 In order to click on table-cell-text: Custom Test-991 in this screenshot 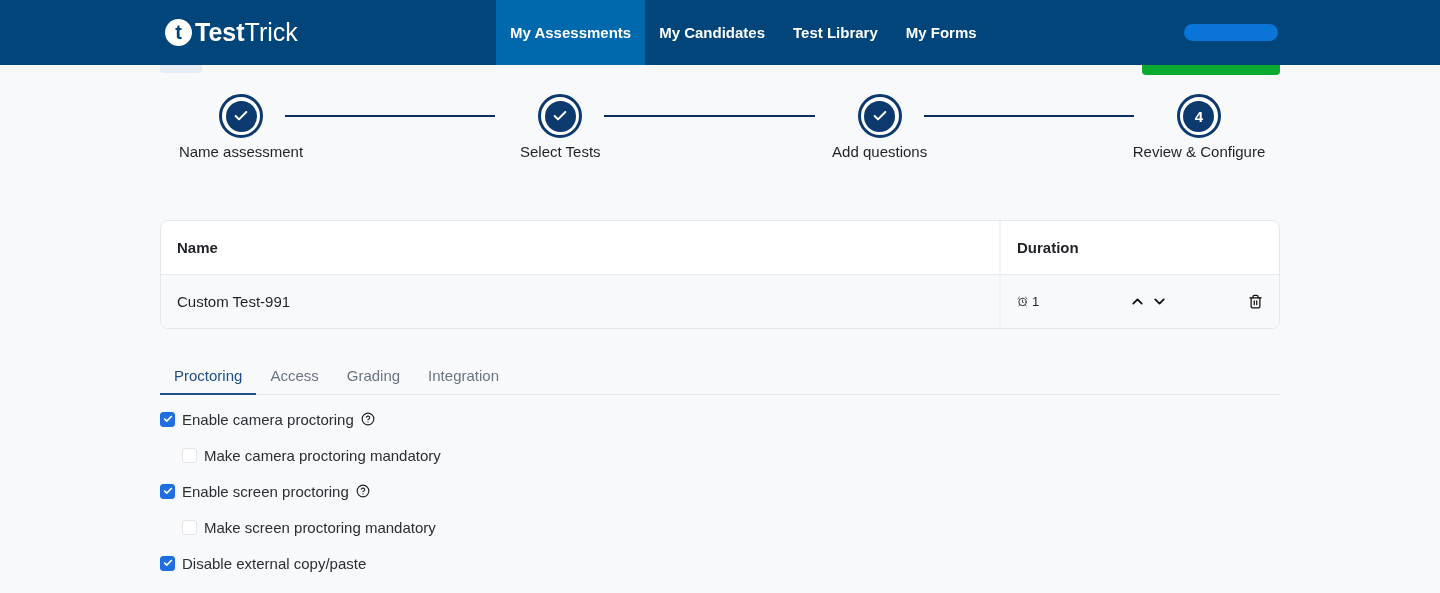, I will do `click(234, 302)`.